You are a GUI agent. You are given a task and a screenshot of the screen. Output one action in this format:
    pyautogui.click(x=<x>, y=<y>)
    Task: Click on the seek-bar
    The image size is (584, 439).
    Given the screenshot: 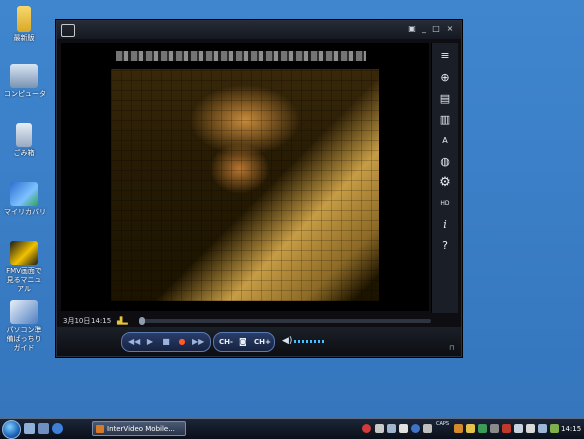 What is the action you would take?
    pyautogui.click(x=286, y=321)
    